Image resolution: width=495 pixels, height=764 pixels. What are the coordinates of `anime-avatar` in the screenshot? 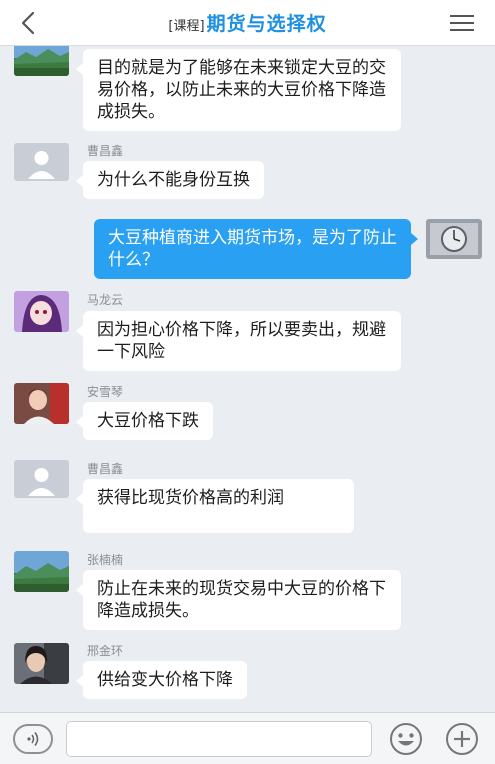 It's located at (41, 311).